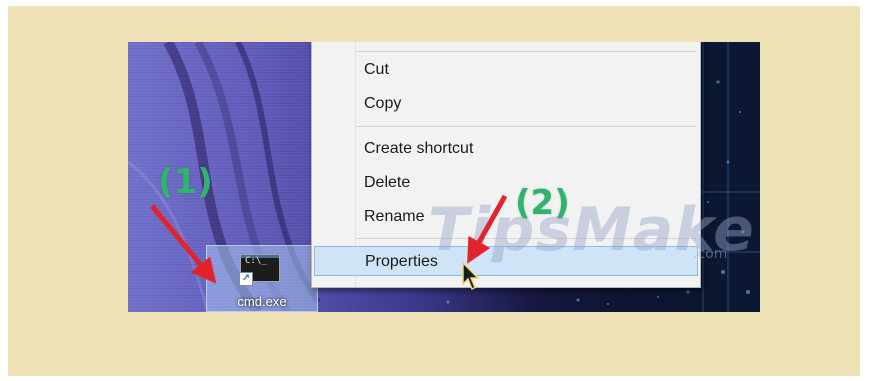 The height and width of the screenshot is (381, 869). I want to click on shortcut-overlay-icon: ↗, so click(246, 279).